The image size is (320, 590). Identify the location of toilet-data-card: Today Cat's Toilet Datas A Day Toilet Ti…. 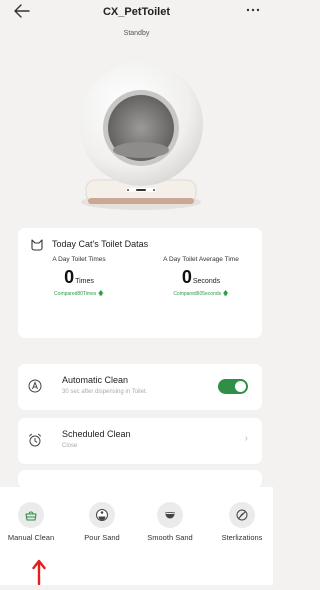
(140, 283).